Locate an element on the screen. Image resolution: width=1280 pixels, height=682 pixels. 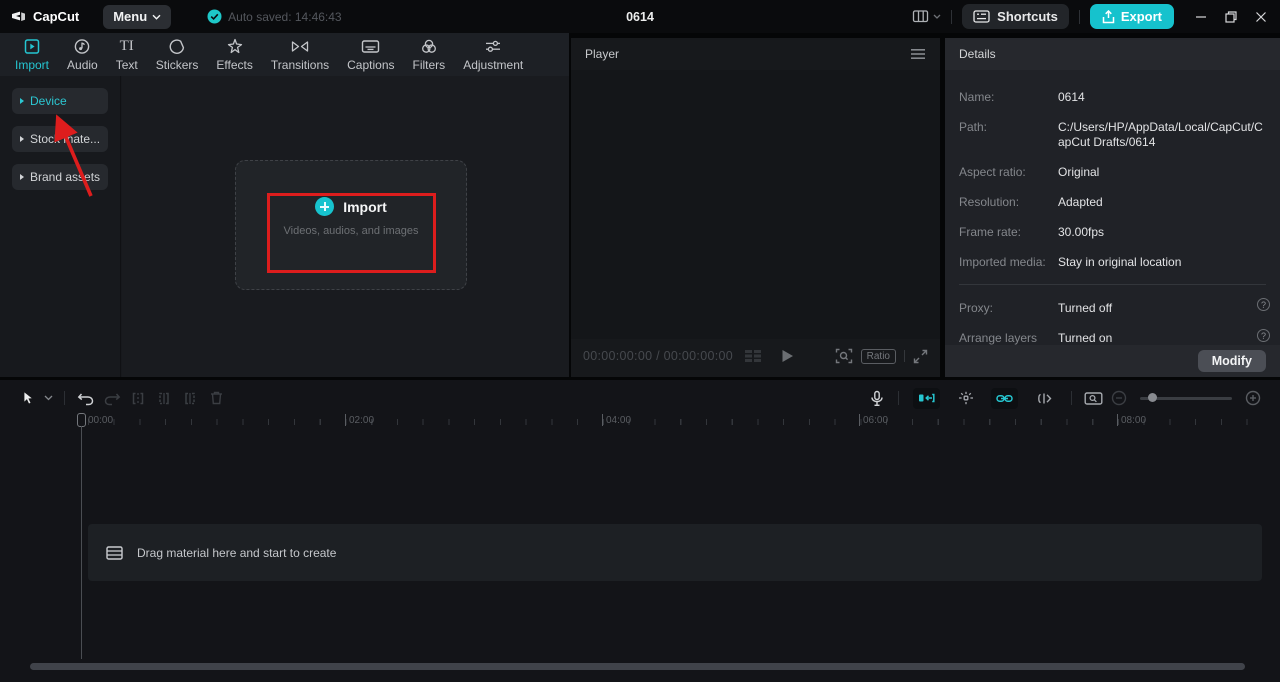
empty-track-dropzone: Drag material here and start to create is located at coordinates (675, 552).